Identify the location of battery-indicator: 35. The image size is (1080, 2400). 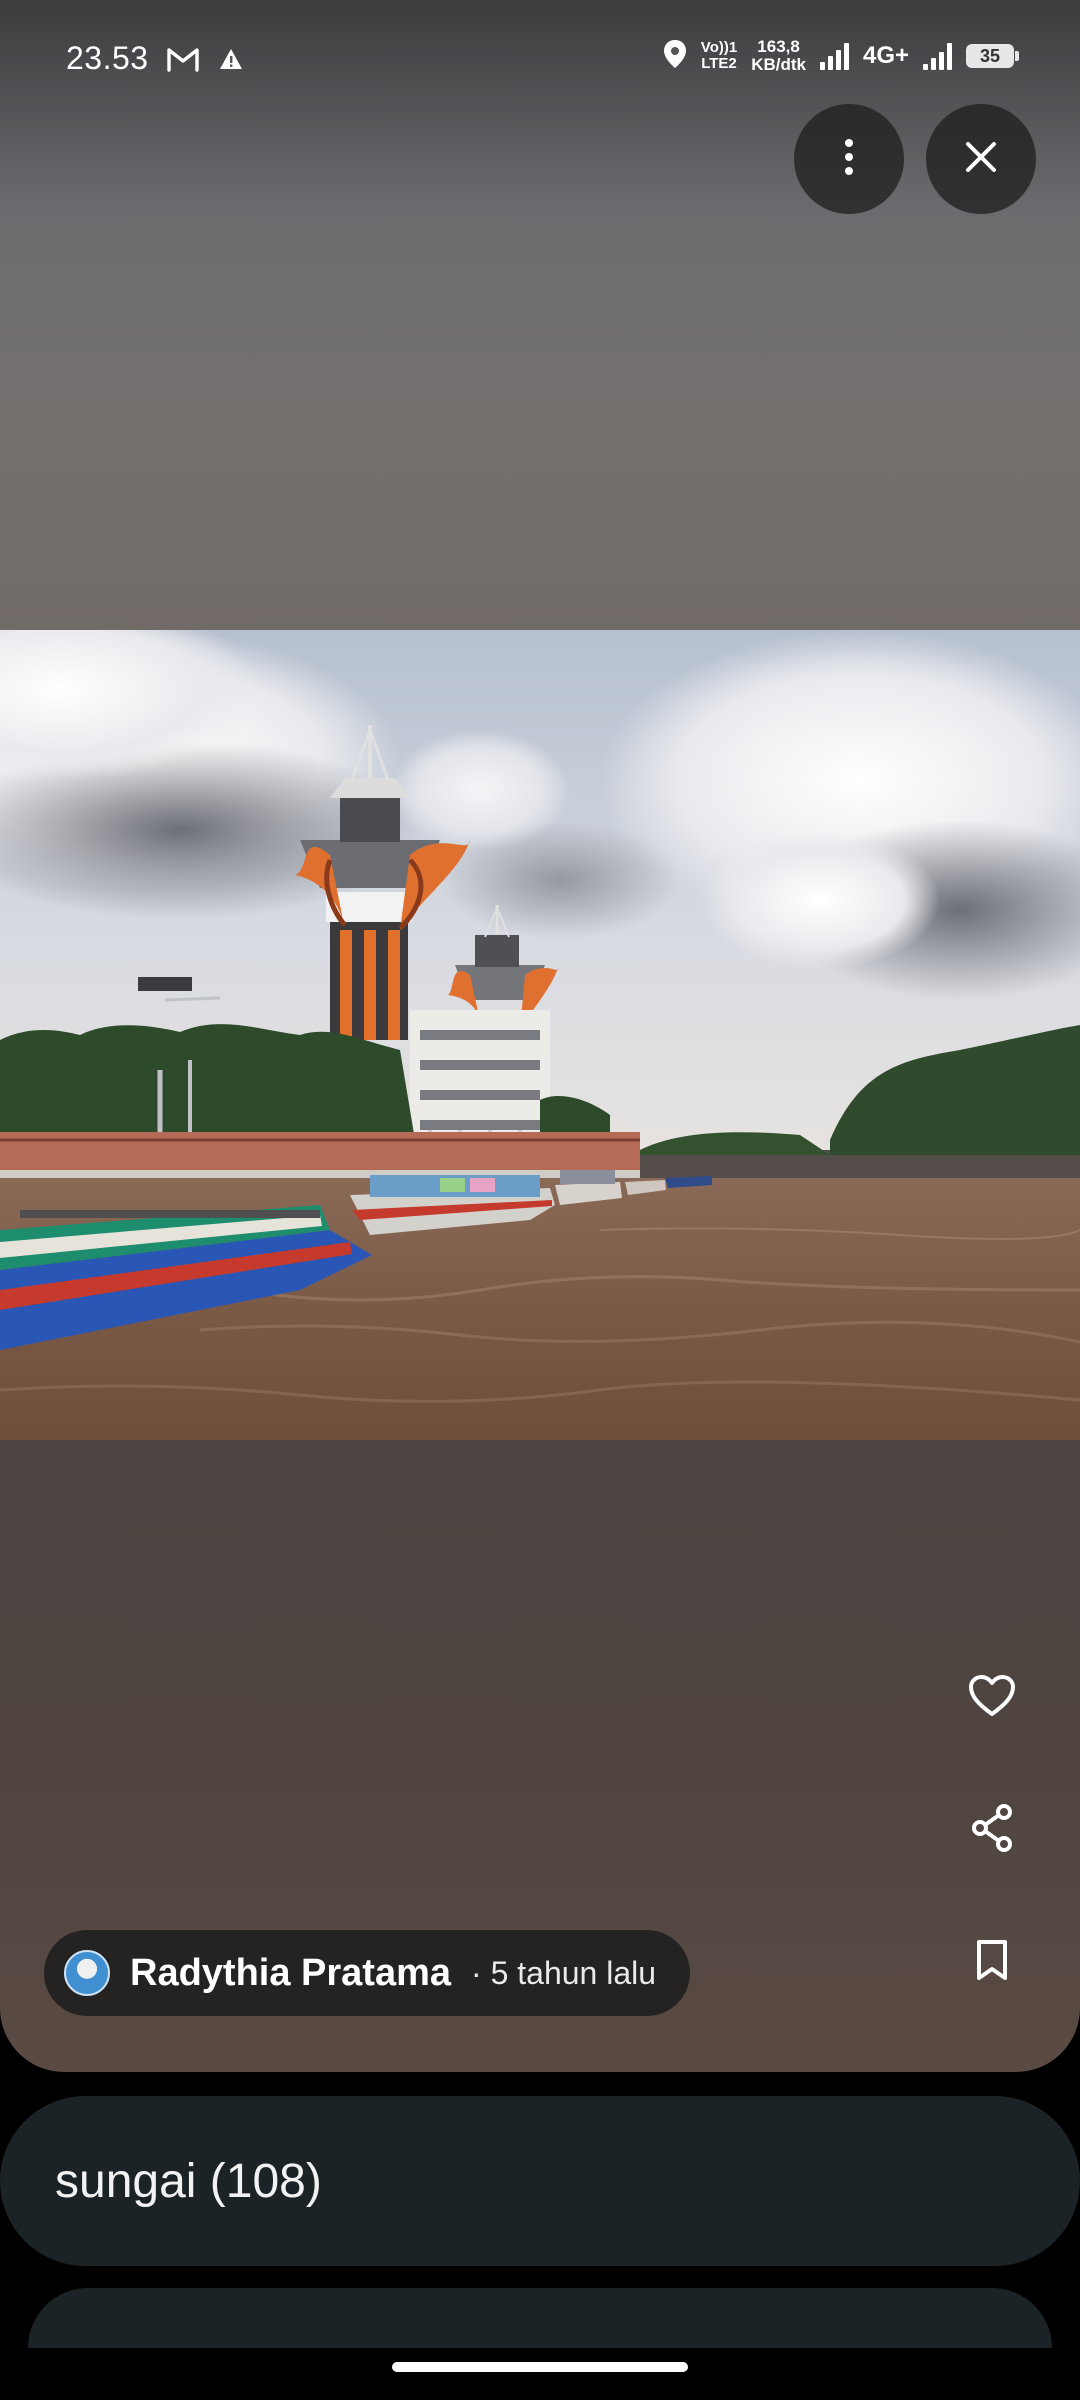
(992, 56).